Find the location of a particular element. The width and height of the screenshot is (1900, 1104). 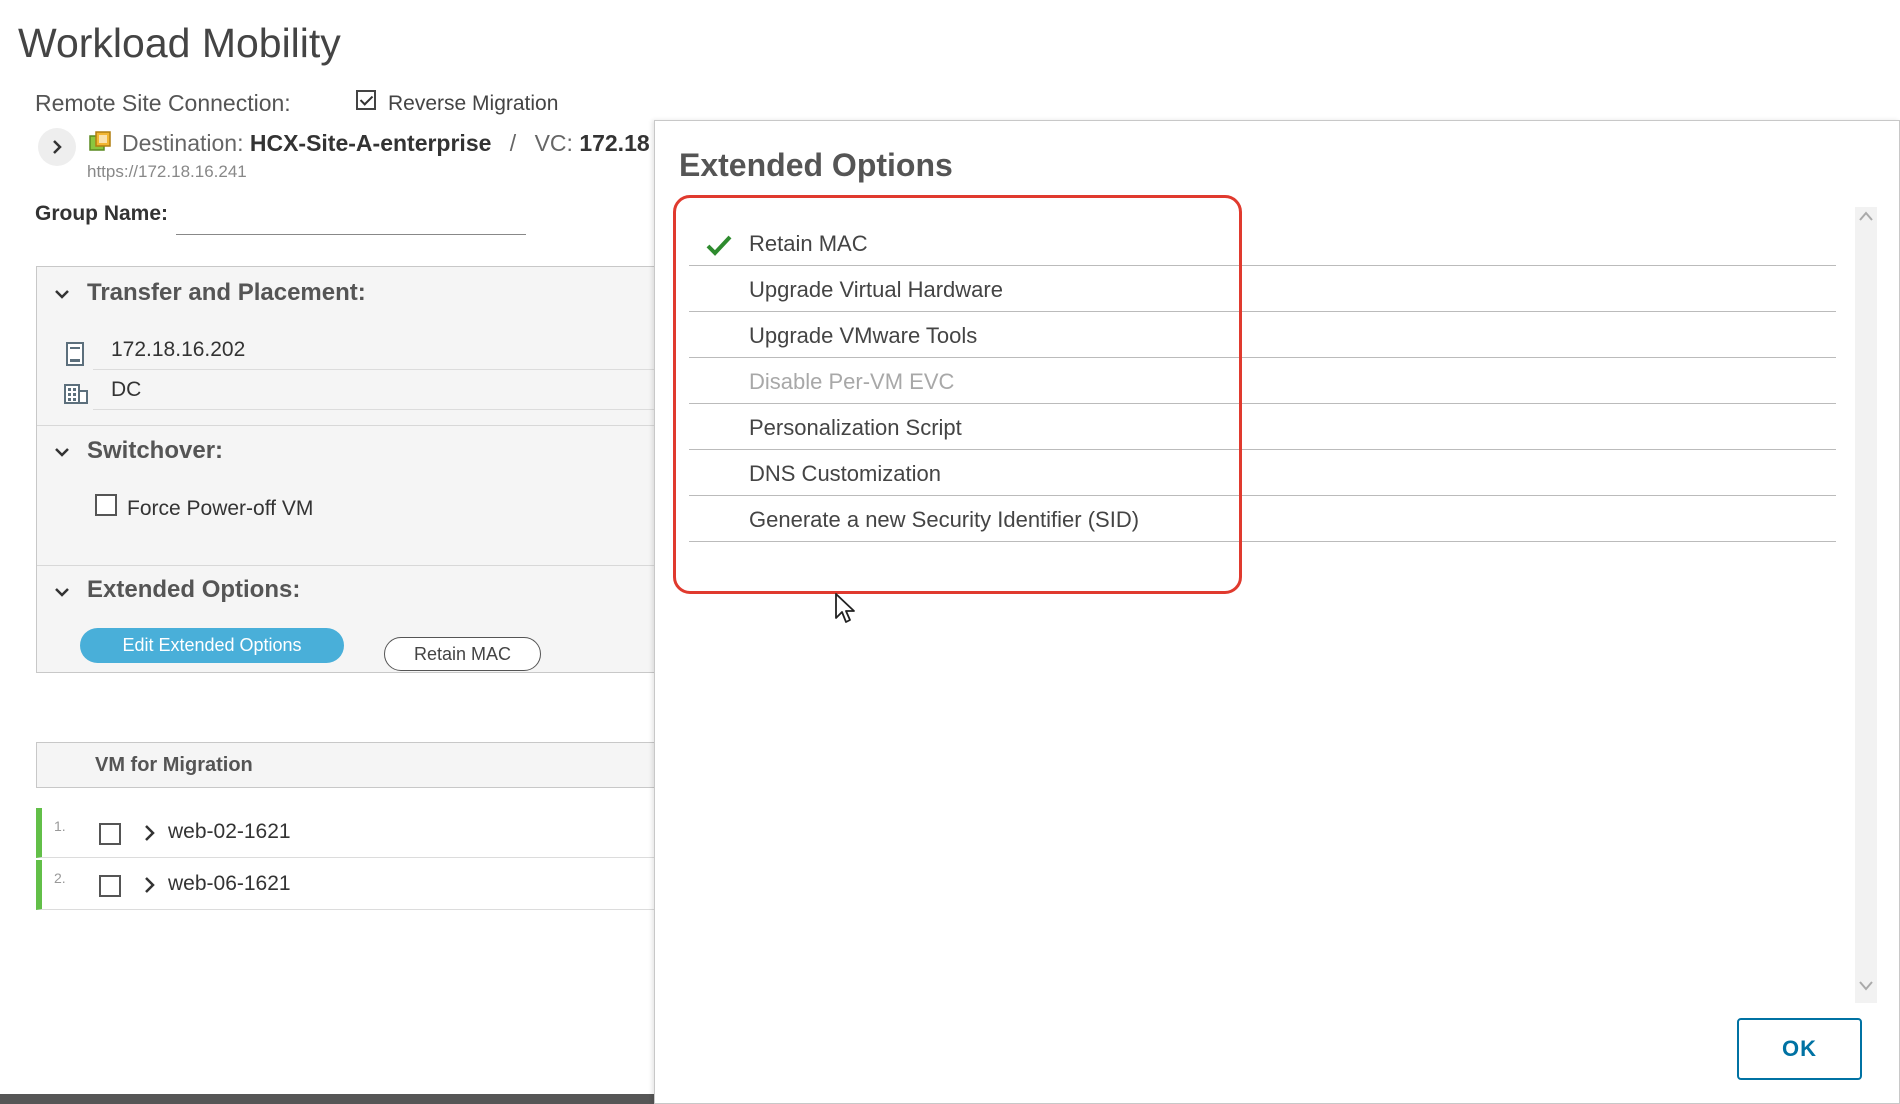

extended-section-title: Extended Options: is located at coordinates (193, 590).